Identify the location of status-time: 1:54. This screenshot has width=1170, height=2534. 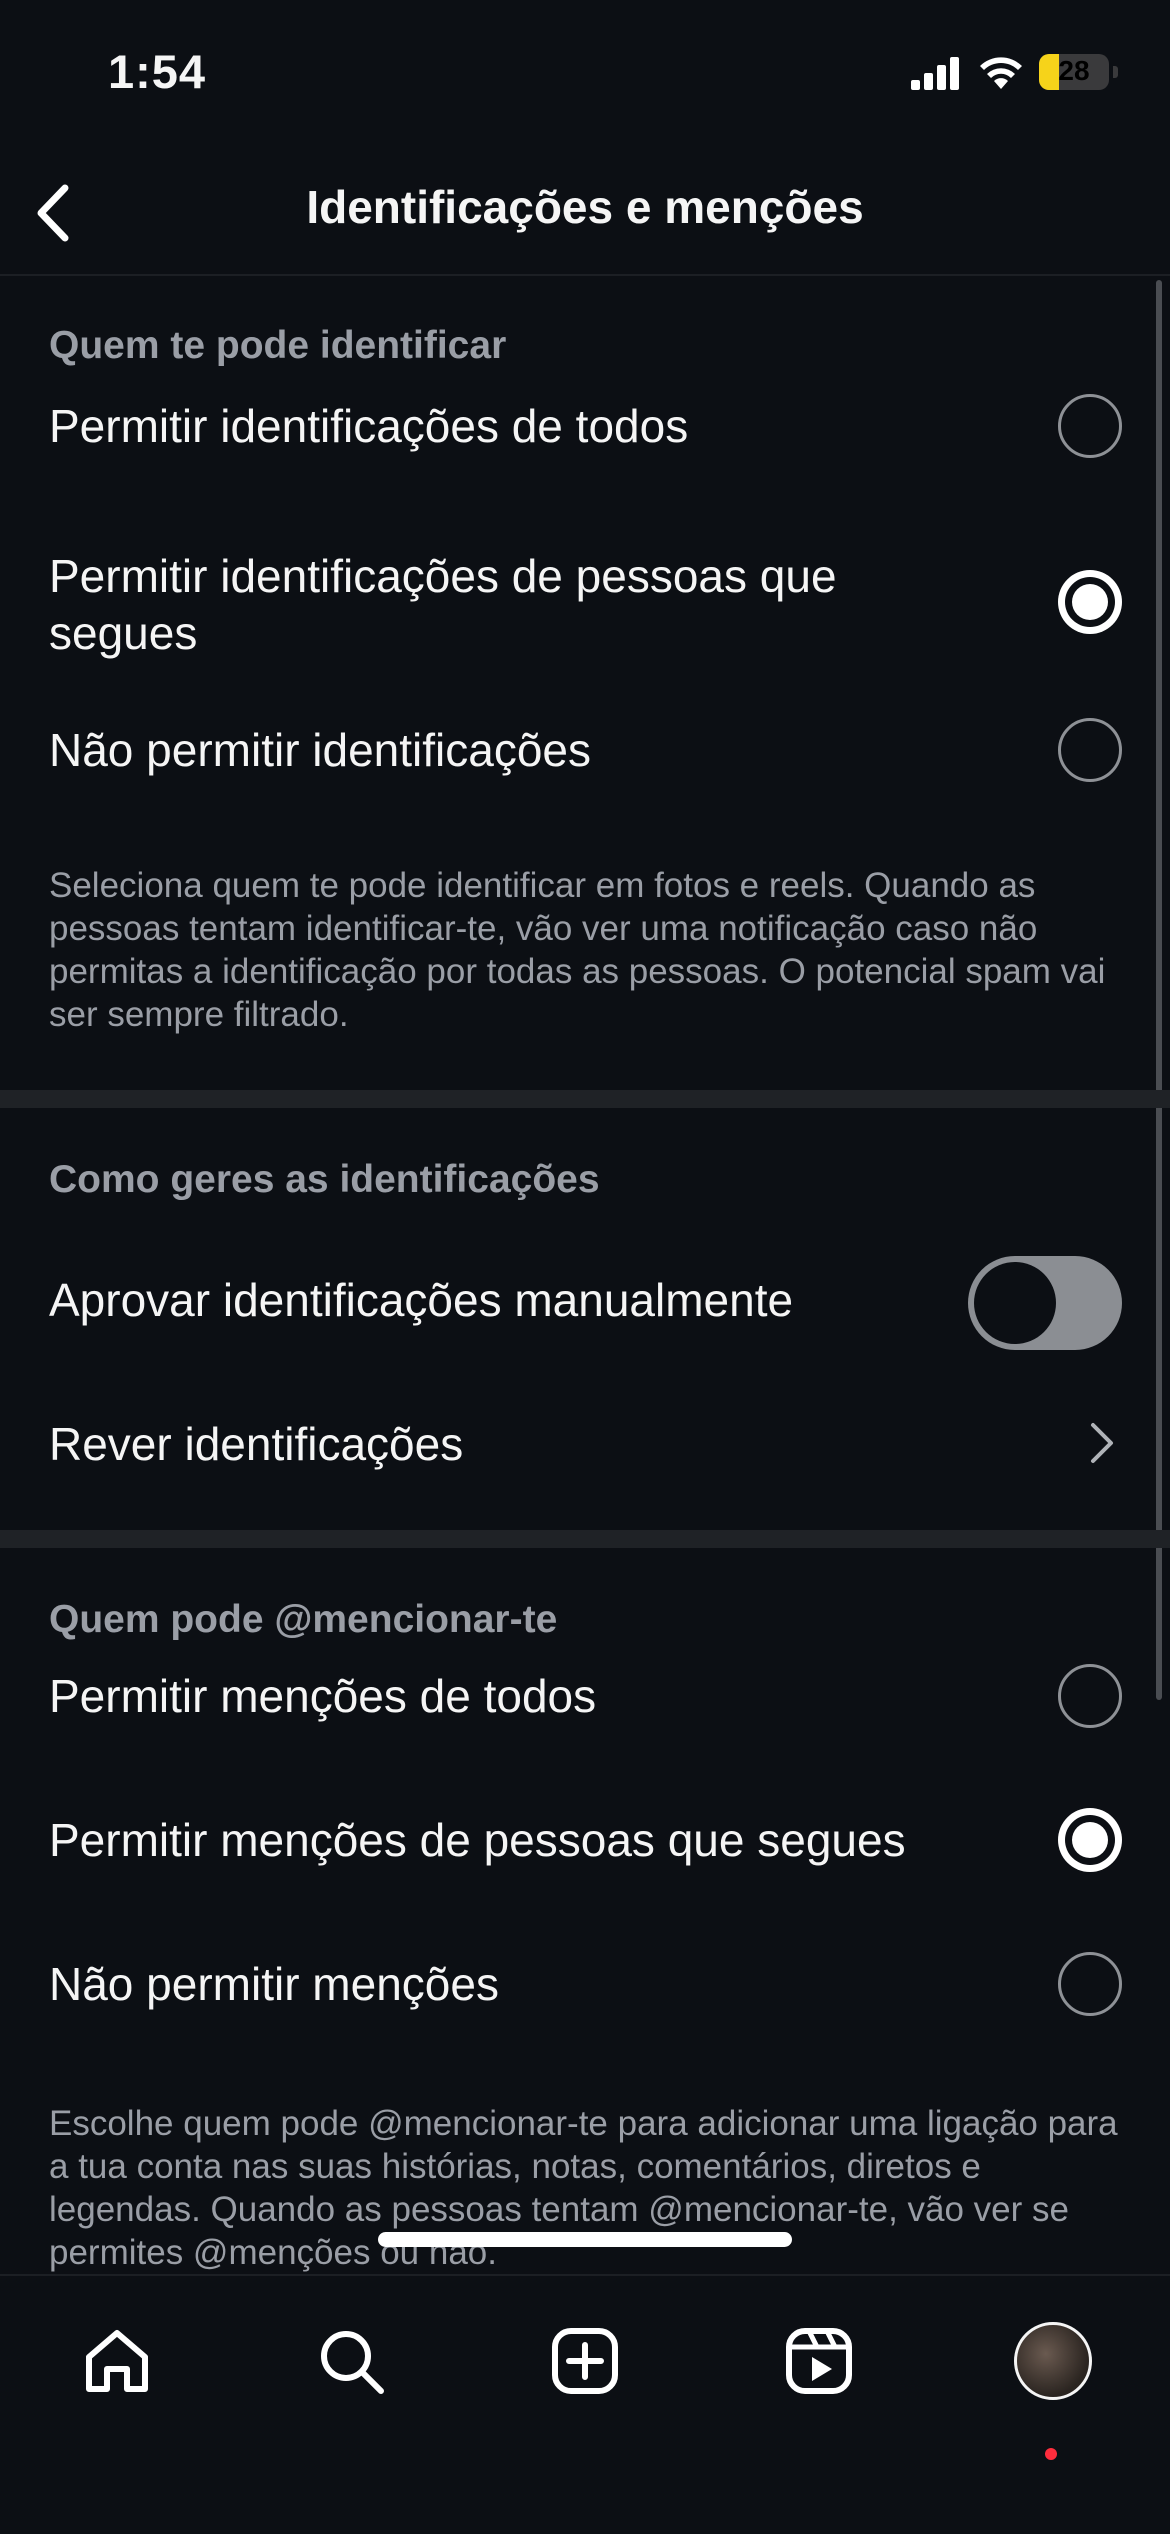
(157, 71).